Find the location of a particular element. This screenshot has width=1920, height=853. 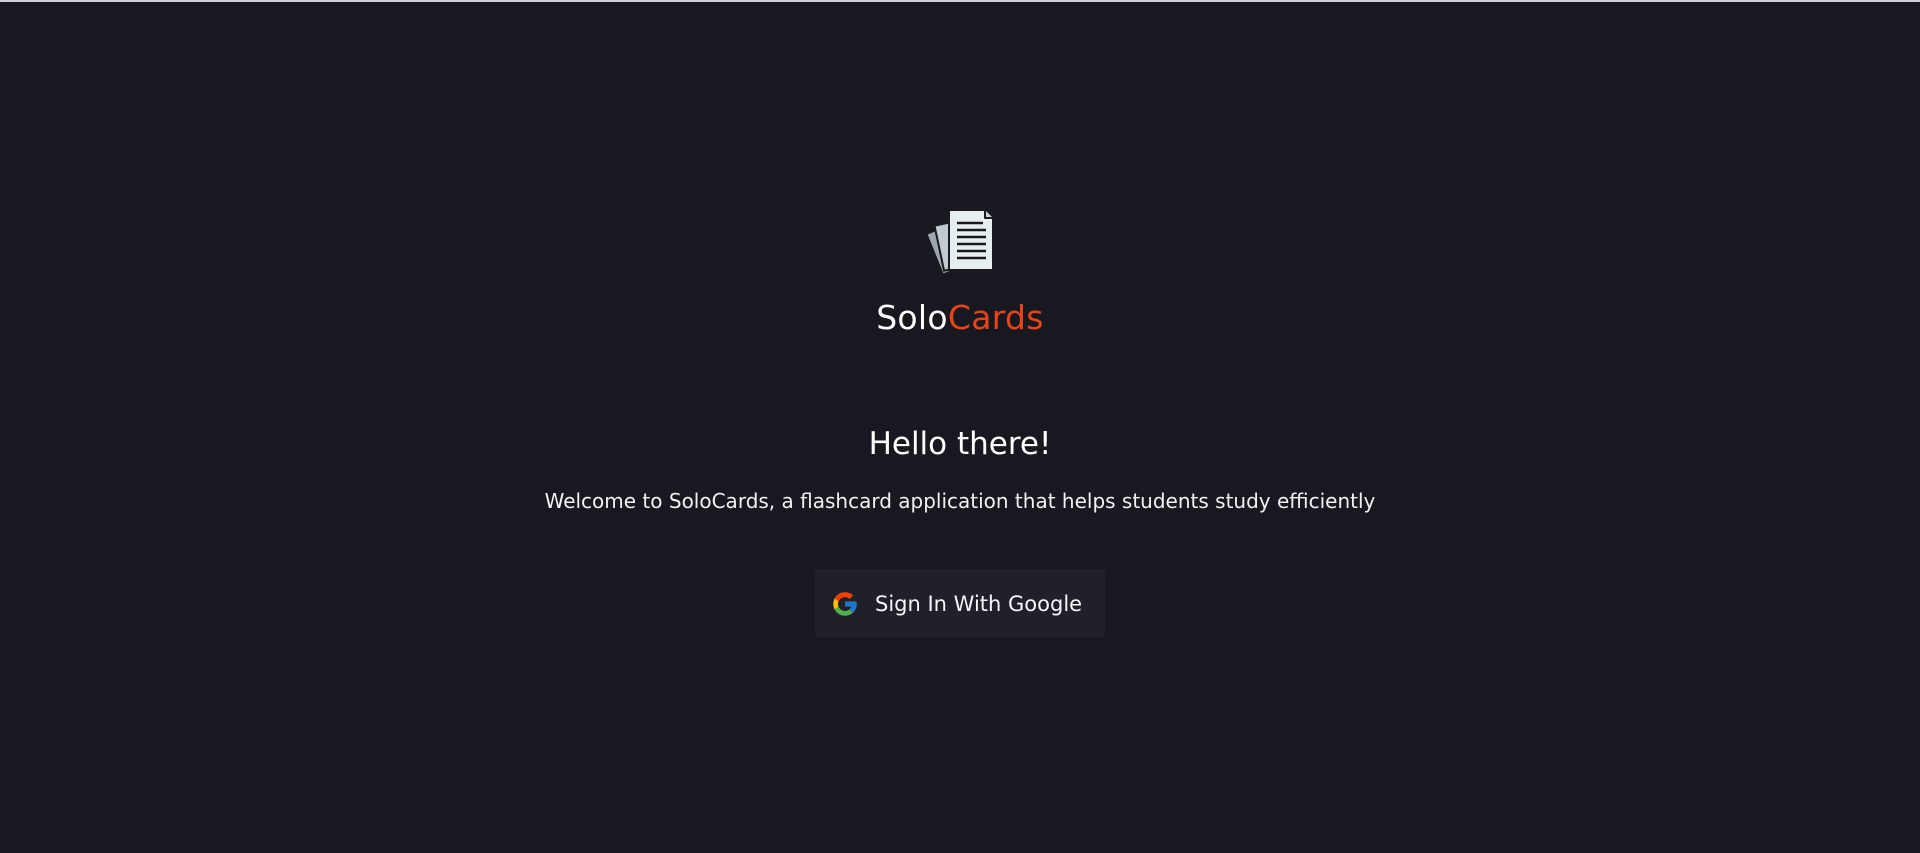

greeting-heading: Hello there! is located at coordinates (960, 444).